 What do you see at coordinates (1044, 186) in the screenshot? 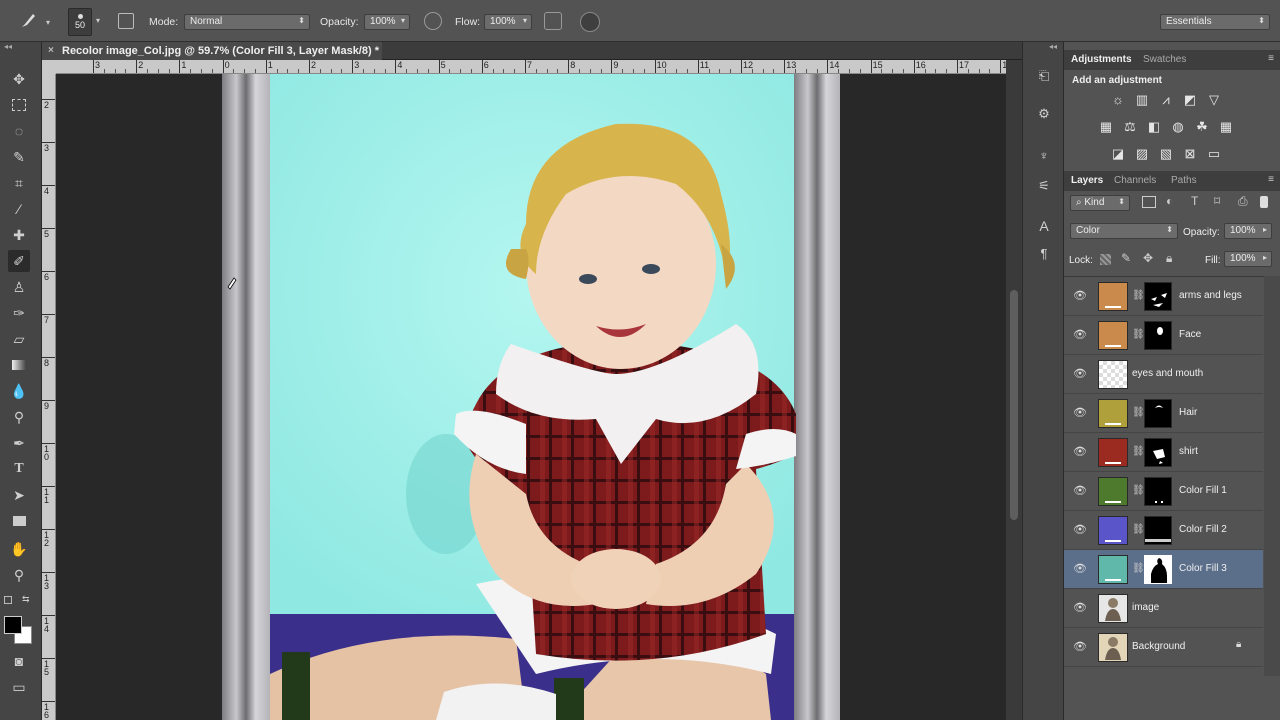
I see `brush-panel-icon: ⚟` at bounding box center [1044, 186].